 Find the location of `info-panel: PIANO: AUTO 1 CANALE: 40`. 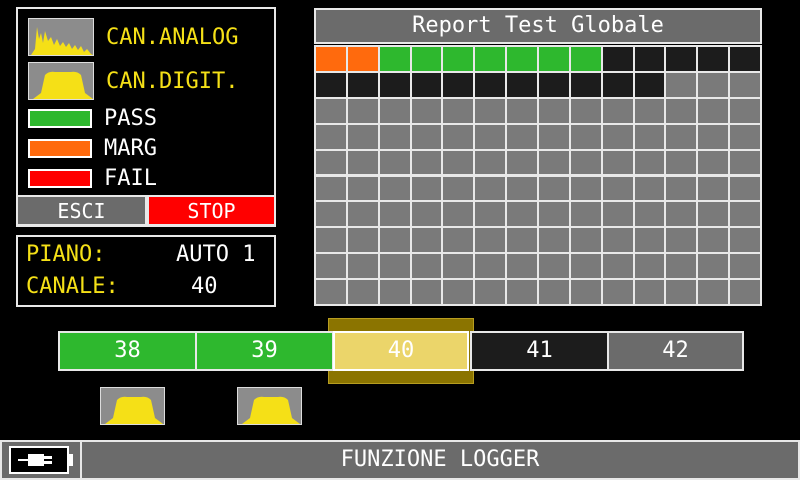

info-panel: PIANO: AUTO 1 CANALE: 40 is located at coordinates (146, 271).